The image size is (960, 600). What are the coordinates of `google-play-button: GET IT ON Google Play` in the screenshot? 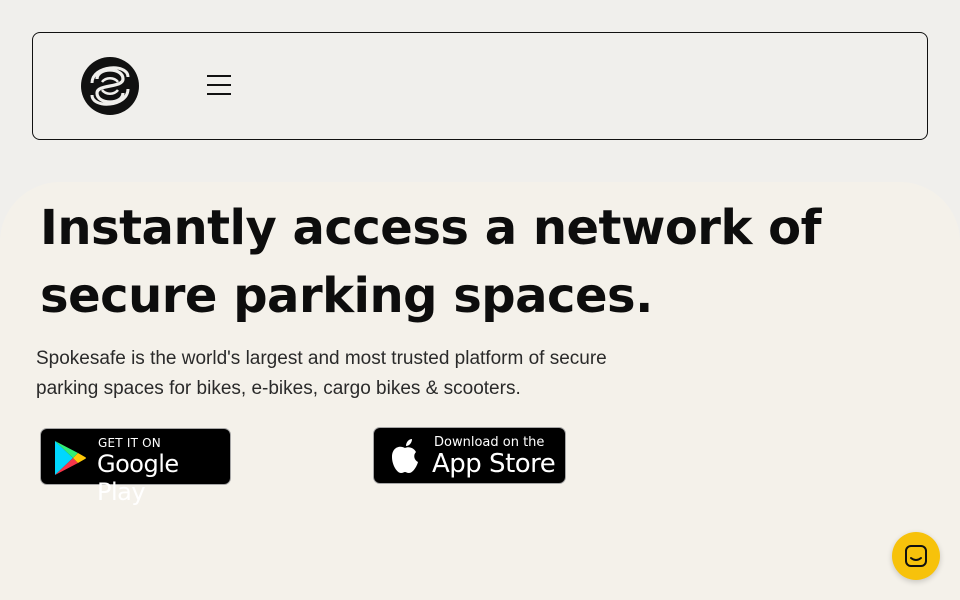 It's located at (135, 467).